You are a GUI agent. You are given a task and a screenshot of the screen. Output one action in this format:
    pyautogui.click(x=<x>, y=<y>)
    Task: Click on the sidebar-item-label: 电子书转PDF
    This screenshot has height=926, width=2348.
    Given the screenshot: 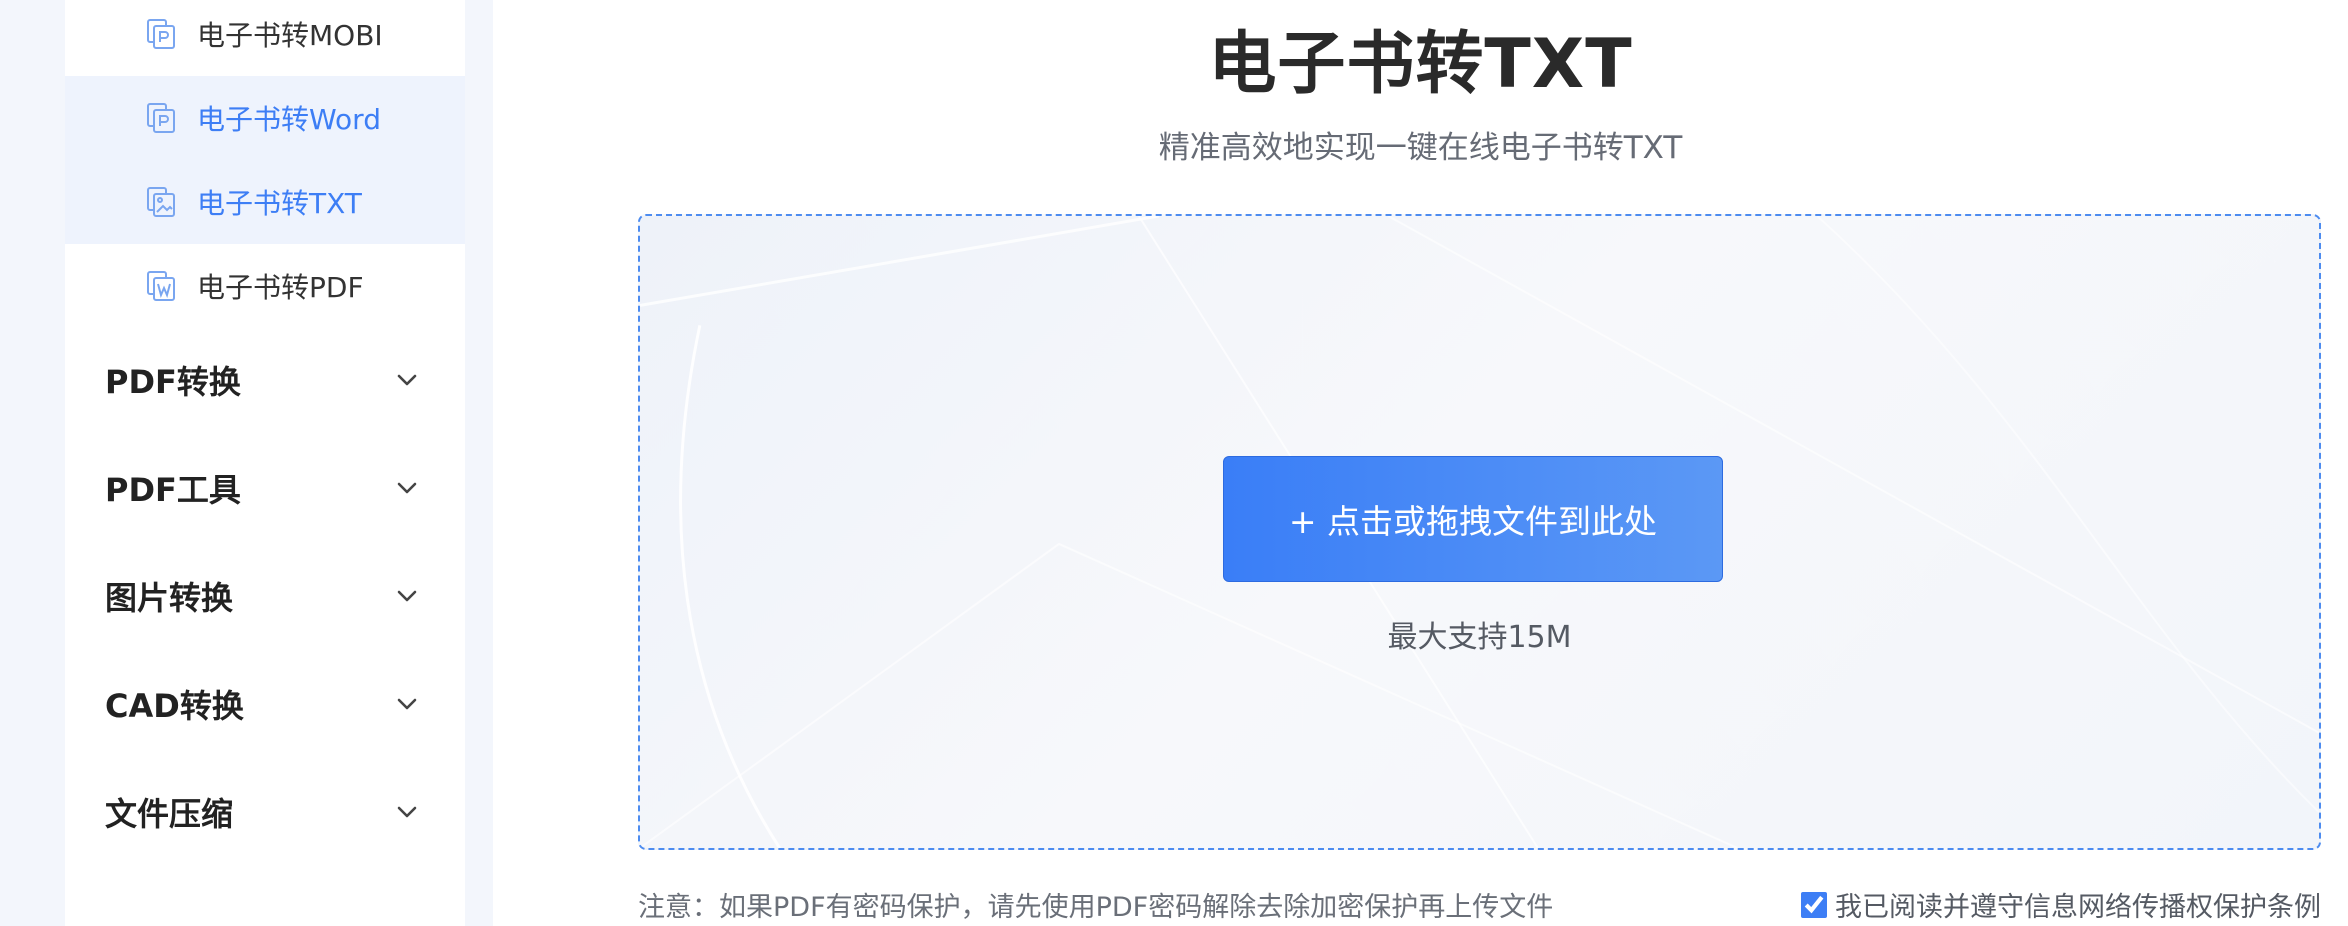 What is the action you would take?
    pyautogui.click(x=280, y=287)
    